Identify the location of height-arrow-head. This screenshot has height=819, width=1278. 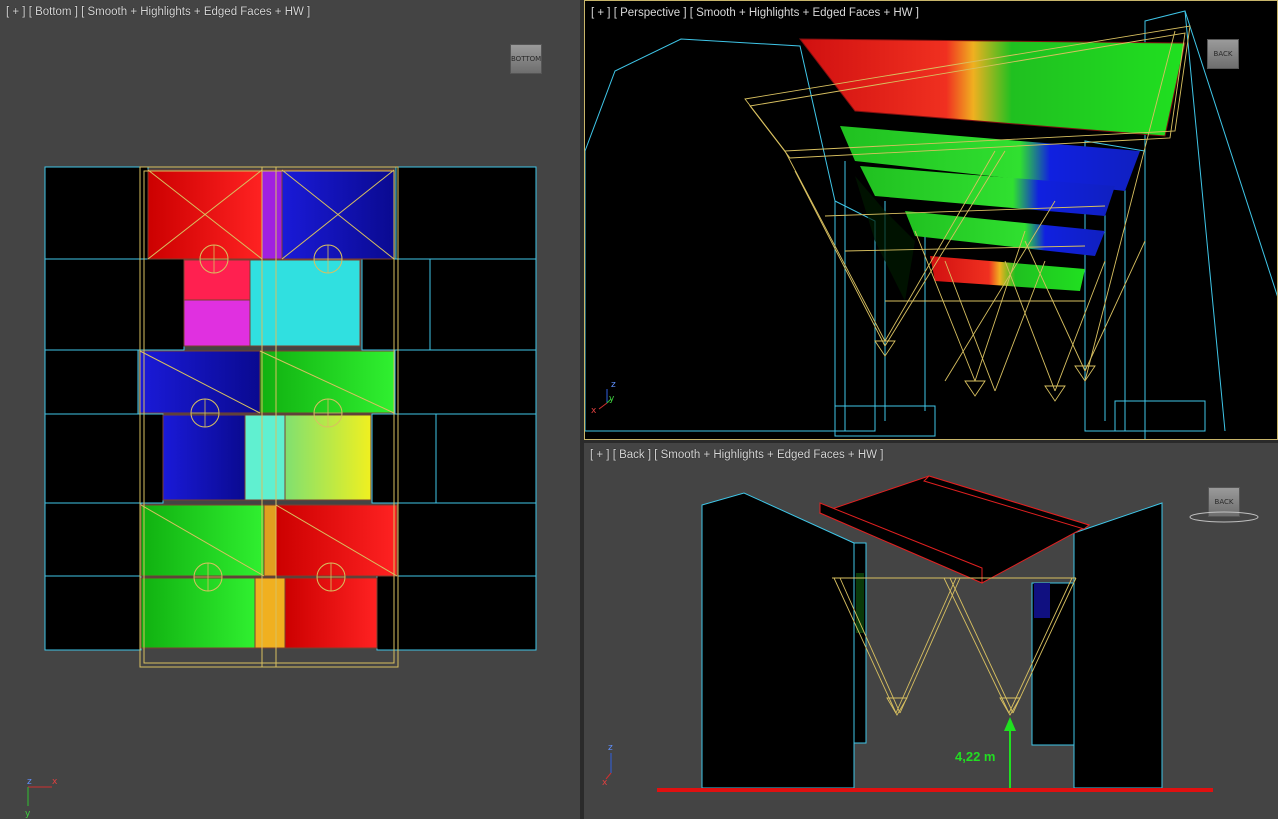
(1010, 724).